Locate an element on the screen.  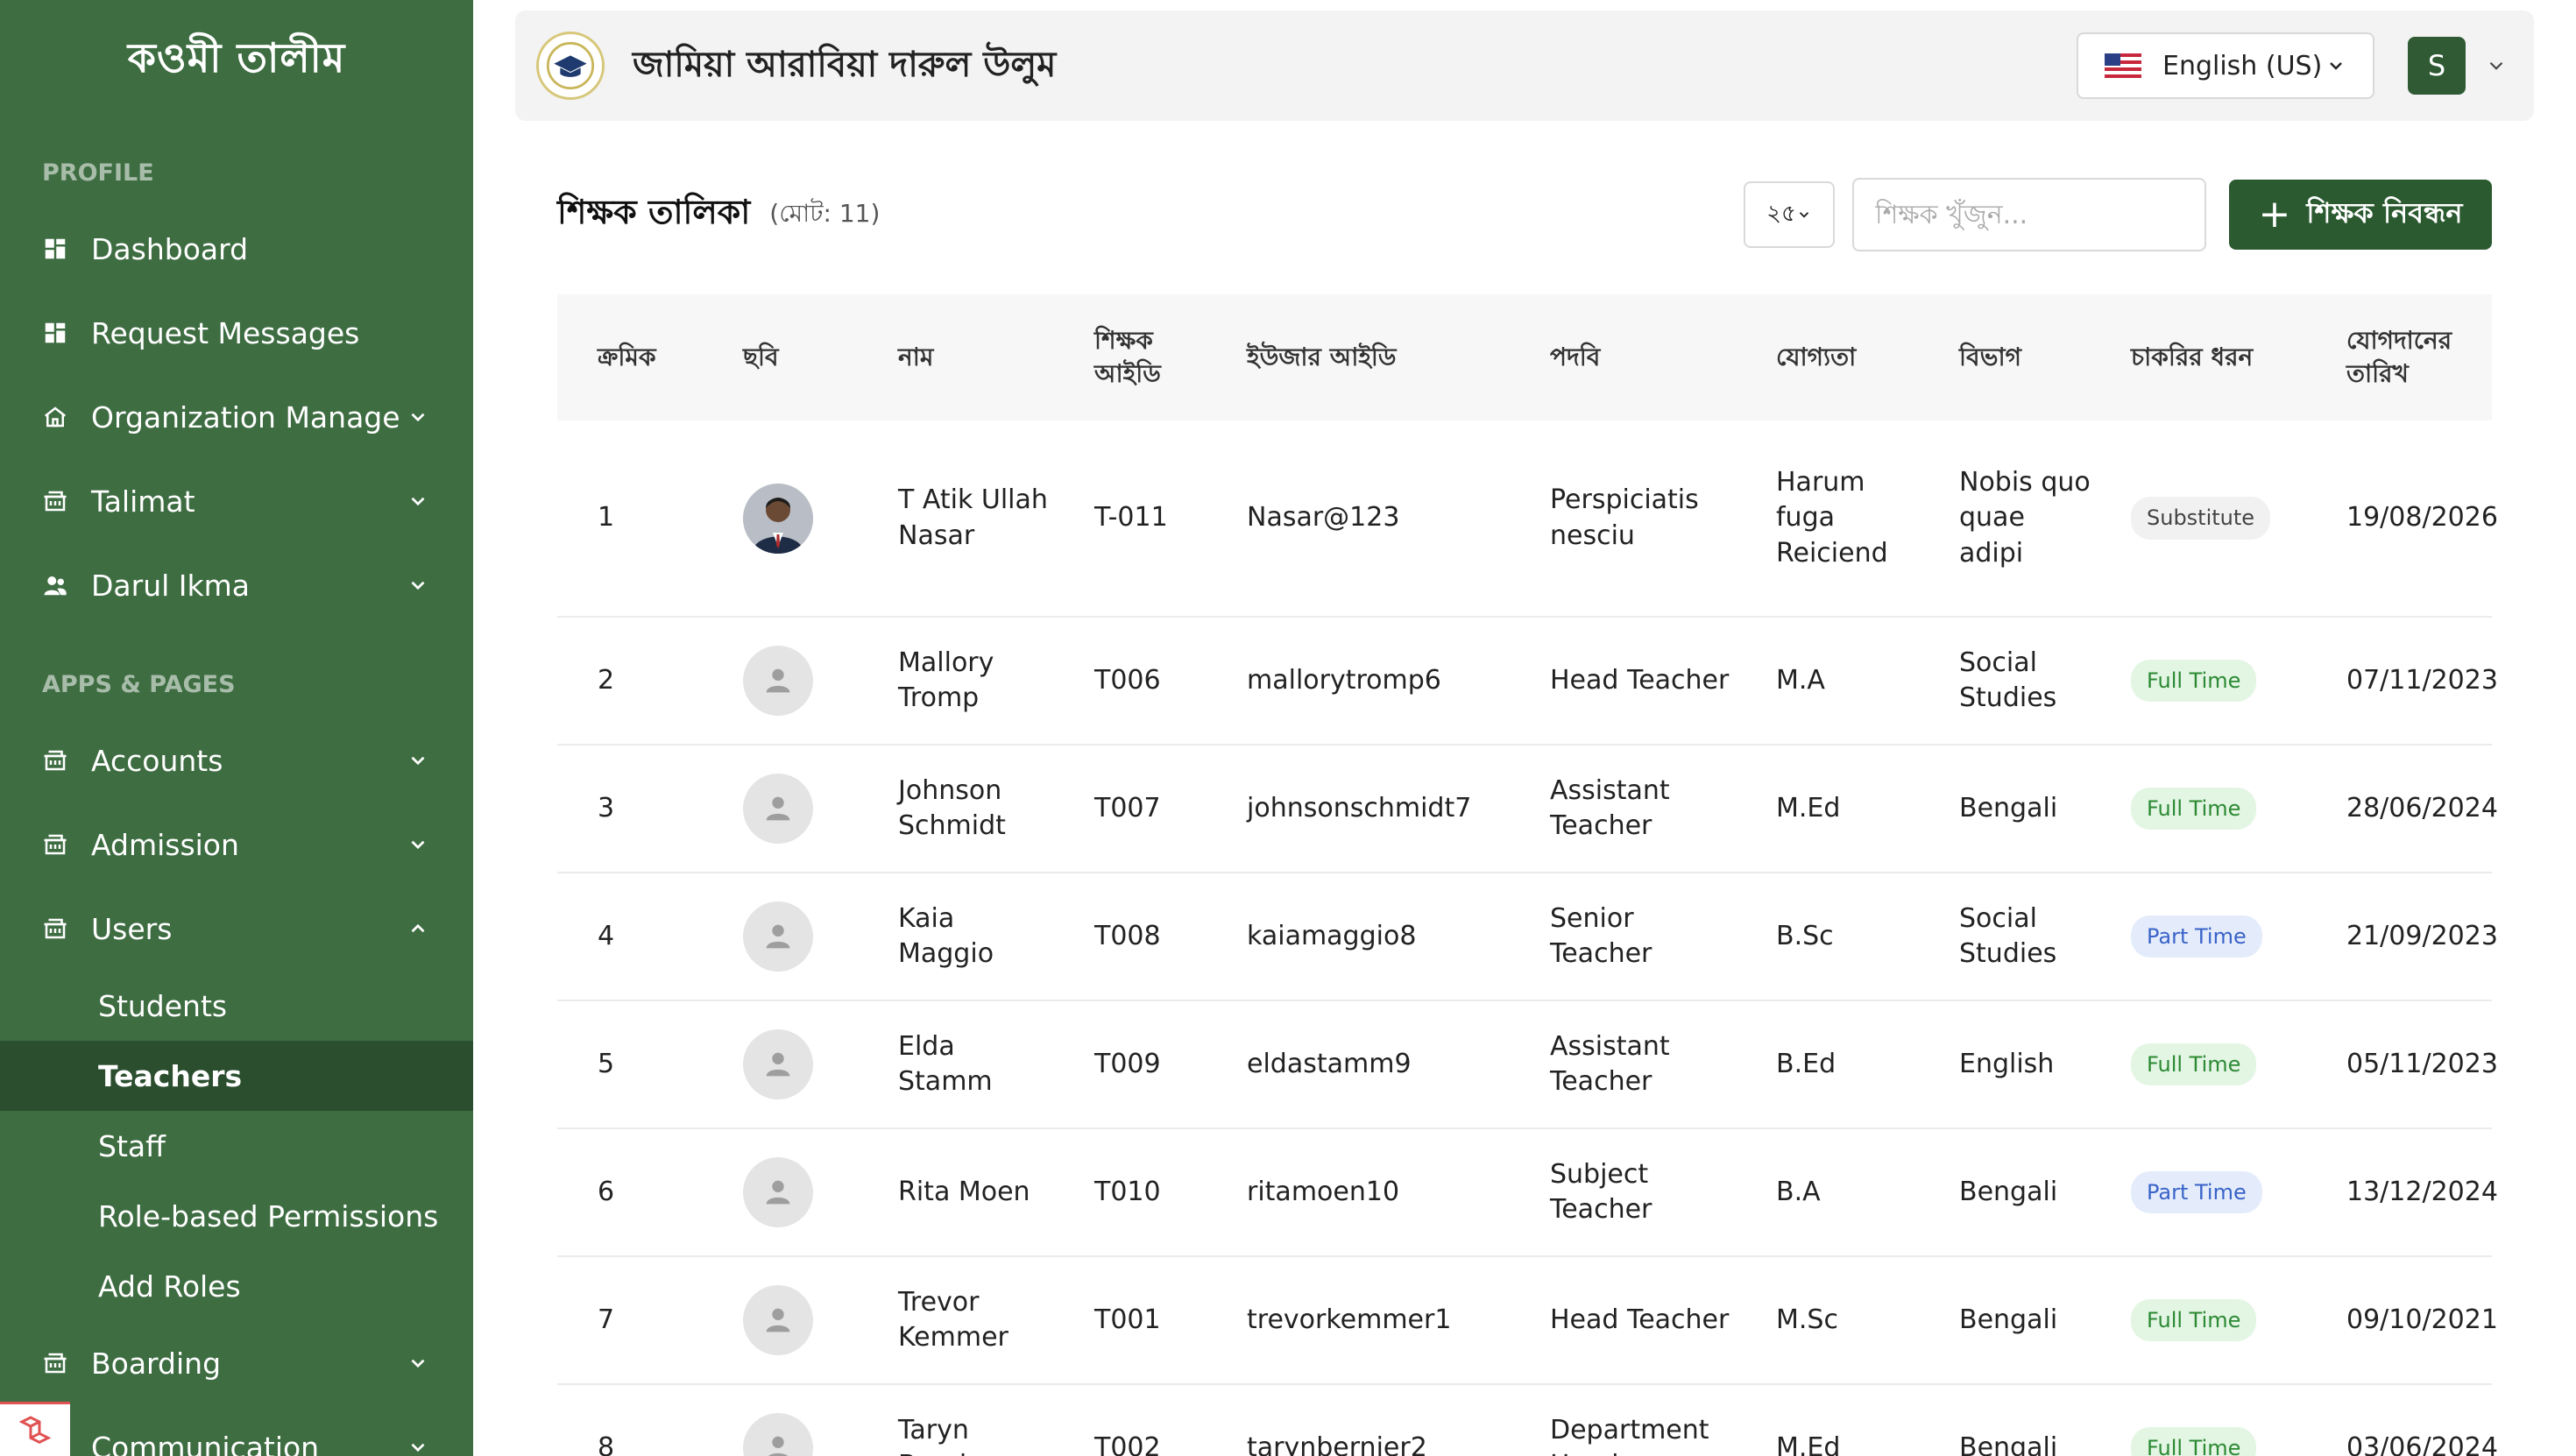
teacher-photo is located at coordinates (778, 518).